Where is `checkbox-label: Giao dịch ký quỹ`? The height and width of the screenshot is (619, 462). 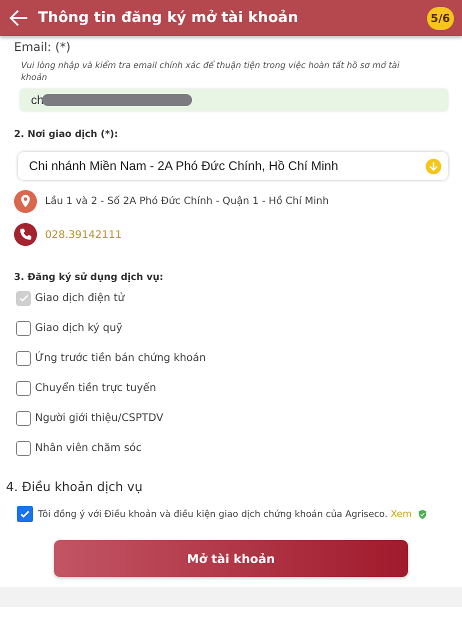 checkbox-label: Giao dịch ký quỹ is located at coordinates (78, 328).